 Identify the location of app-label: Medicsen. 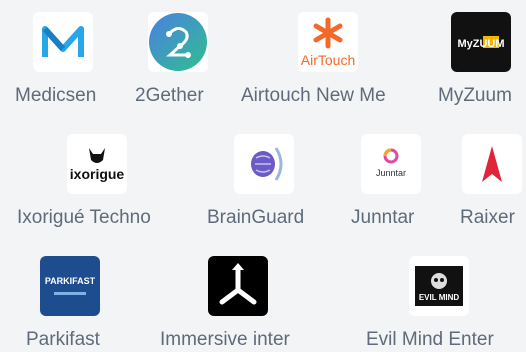
(56, 95).